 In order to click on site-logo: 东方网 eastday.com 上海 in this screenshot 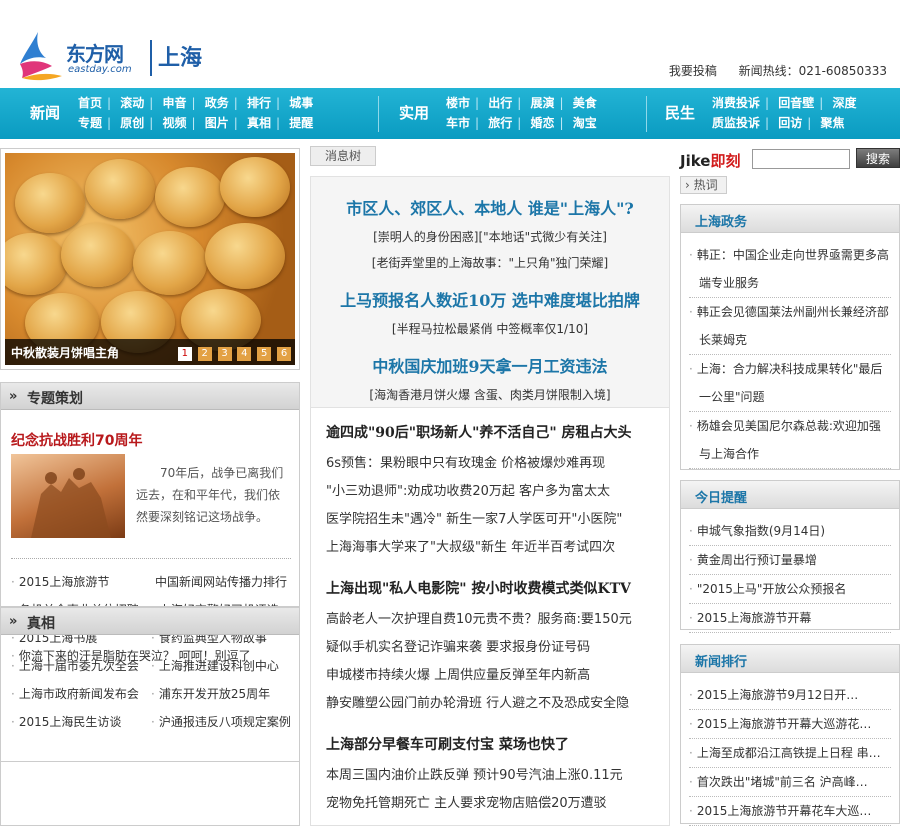, I will do `click(118, 56)`.